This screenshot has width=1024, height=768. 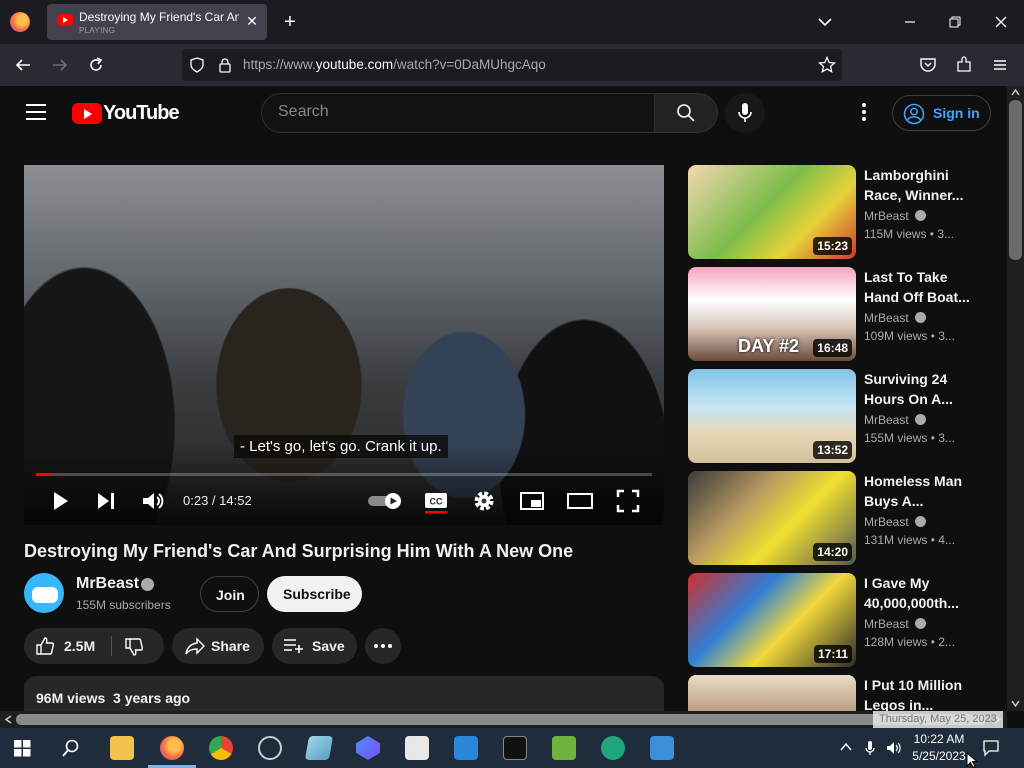 I want to click on show-hidden-icons-icon, so click(x=846, y=747).